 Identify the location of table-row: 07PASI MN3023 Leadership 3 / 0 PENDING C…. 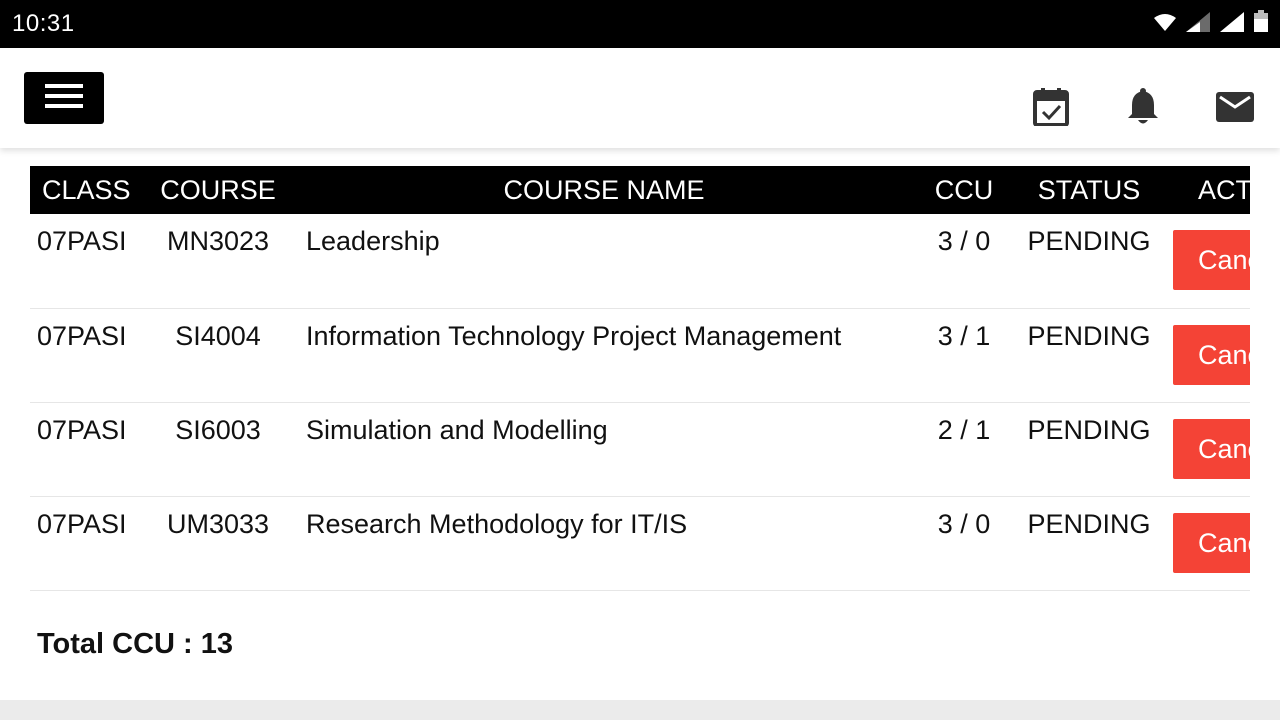
(640, 261).